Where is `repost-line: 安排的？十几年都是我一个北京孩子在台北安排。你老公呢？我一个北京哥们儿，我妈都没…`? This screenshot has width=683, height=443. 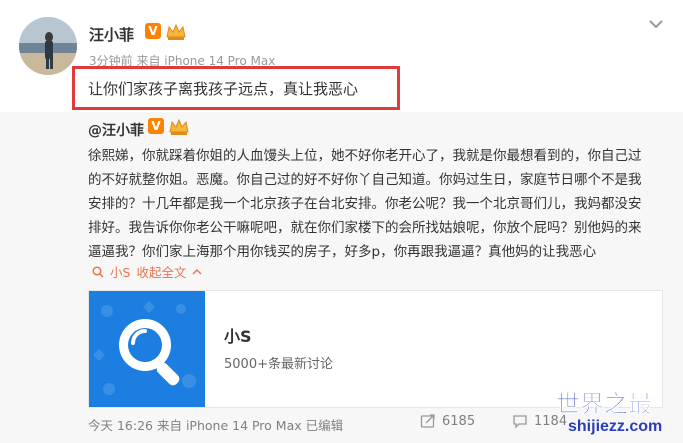 repost-line: 安排的？十几年都是我一个北京孩子在台北安排。你老公呢？我一个北京哥们儿，我妈都没… is located at coordinates (365, 204).